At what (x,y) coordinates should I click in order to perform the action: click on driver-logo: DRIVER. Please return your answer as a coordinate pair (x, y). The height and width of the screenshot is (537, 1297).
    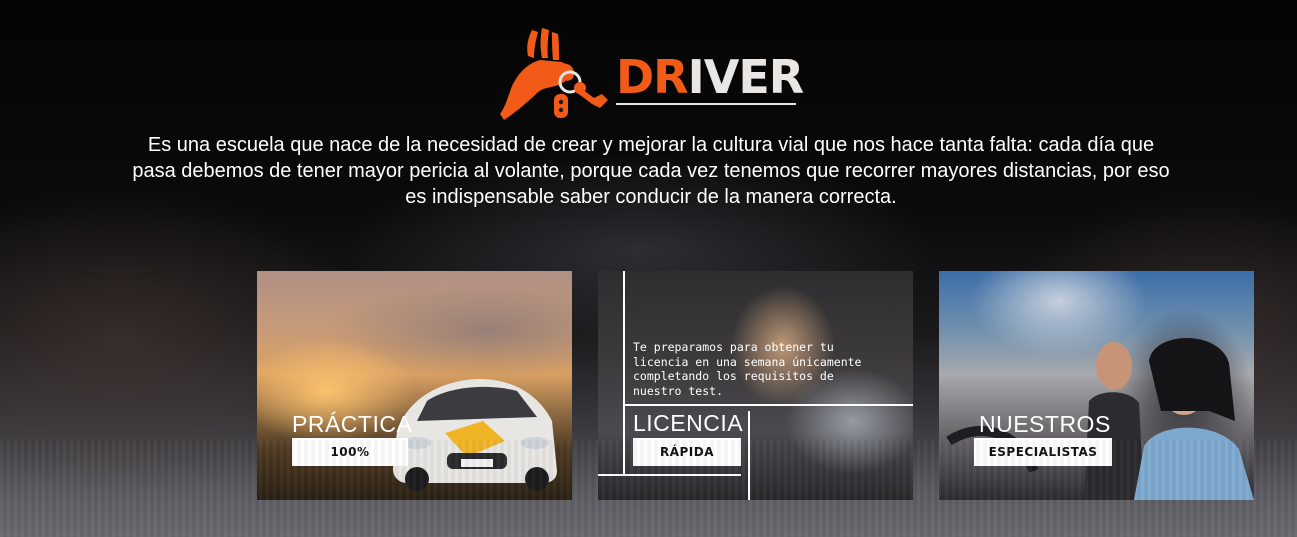
    Looking at the image, I should click on (651, 74).